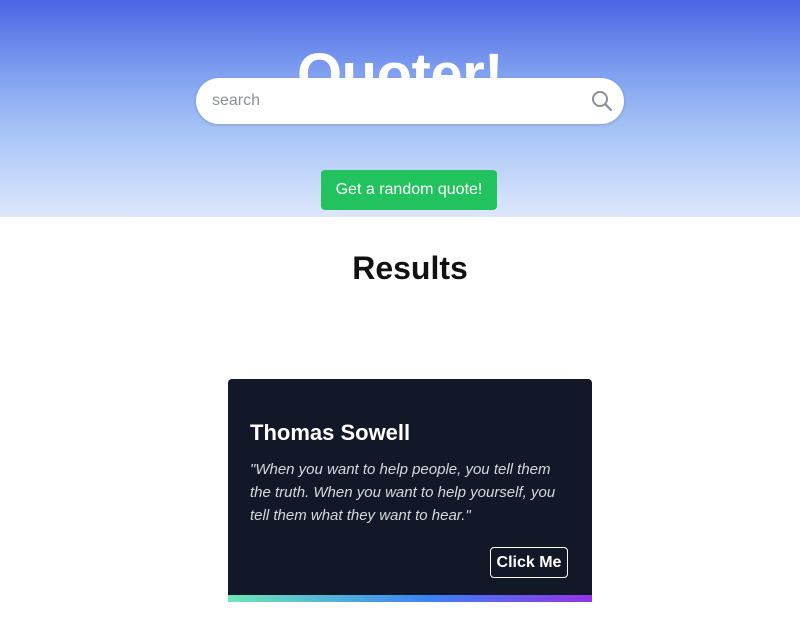 Image resolution: width=800 pixels, height=625 pixels. Describe the element at coordinates (410, 268) in the screenshot. I see `results-heading: Results` at that location.